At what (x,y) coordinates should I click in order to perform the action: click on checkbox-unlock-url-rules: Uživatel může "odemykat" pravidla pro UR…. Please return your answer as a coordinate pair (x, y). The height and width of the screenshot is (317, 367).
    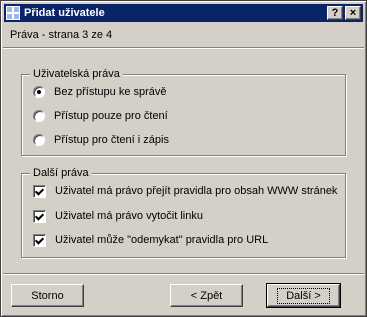
    Looking at the image, I should click on (150, 240).